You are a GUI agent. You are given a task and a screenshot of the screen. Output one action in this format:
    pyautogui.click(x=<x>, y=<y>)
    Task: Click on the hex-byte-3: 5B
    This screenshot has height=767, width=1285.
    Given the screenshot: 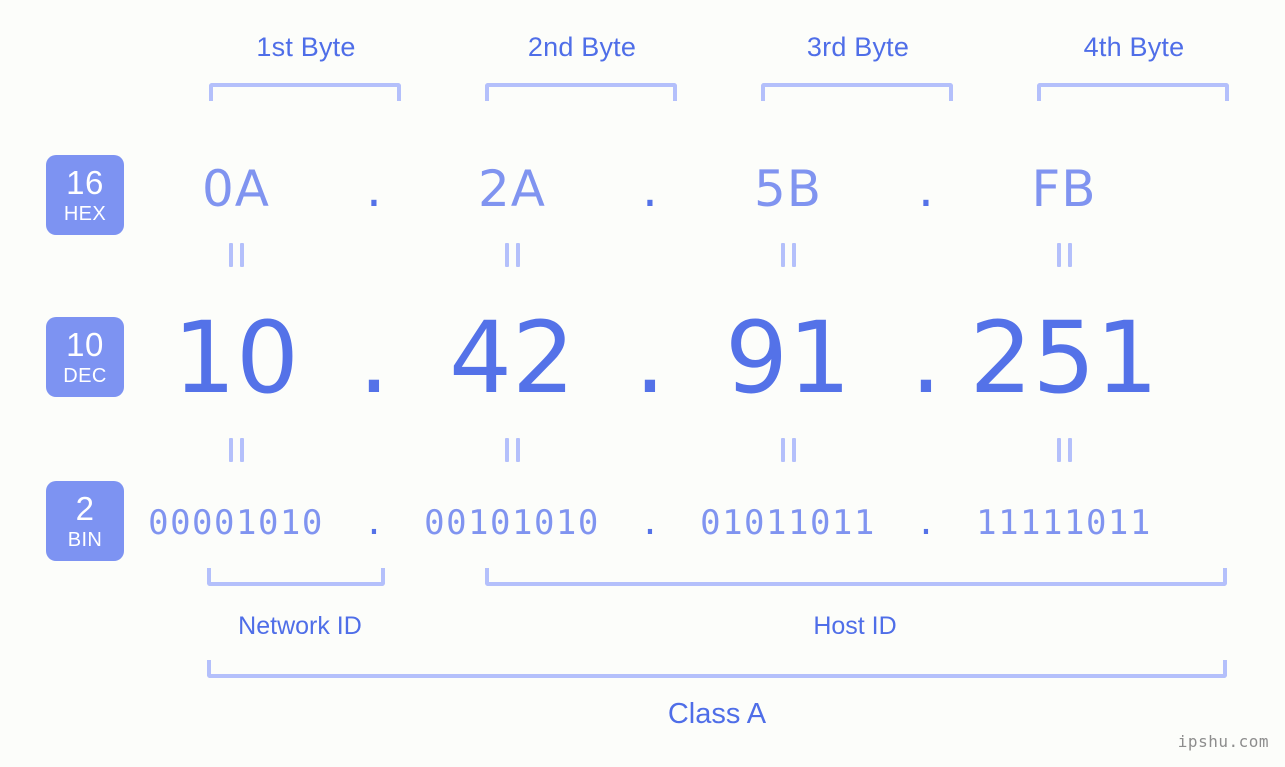 What is the action you would take?
    pyautogui.click(x=788, y=189)
    